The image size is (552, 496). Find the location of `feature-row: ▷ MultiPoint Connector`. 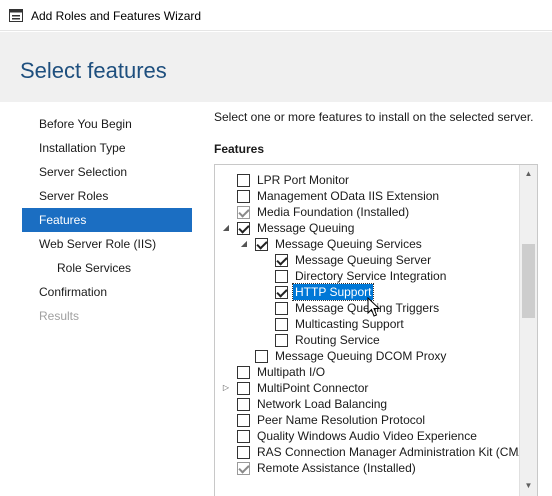

feature-row: ▷ MultiPoint Connector is located at coordinates (368, 388).